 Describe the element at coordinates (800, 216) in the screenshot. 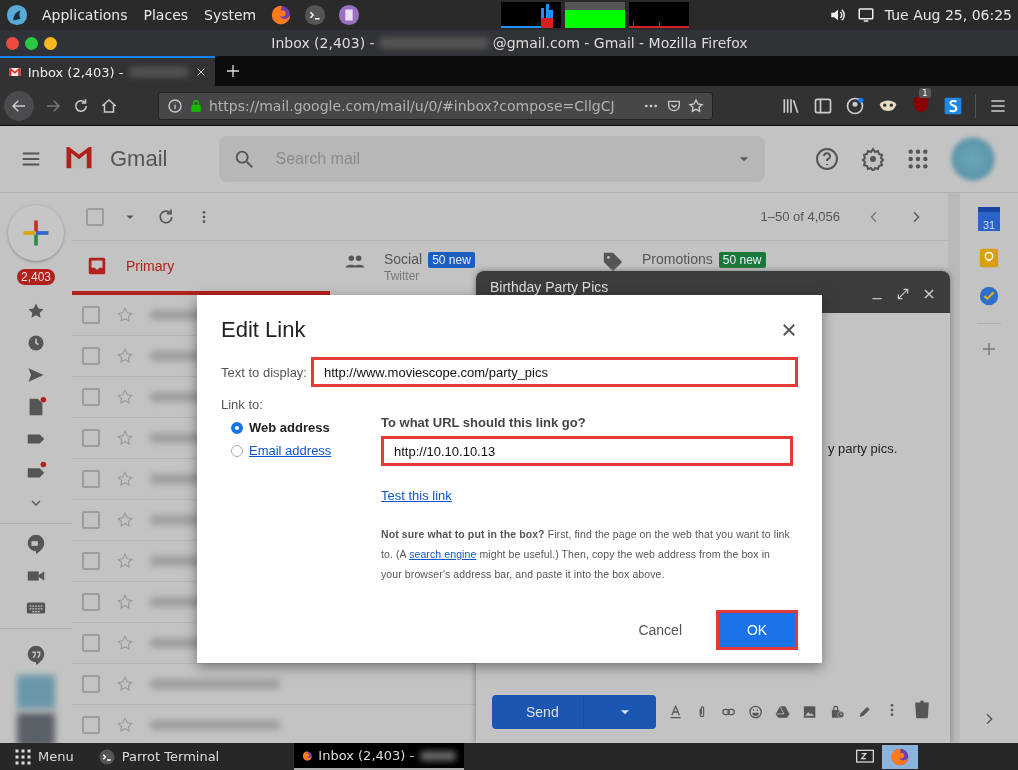

I see `pagination-text: 1–50 of 4,056` at that location.